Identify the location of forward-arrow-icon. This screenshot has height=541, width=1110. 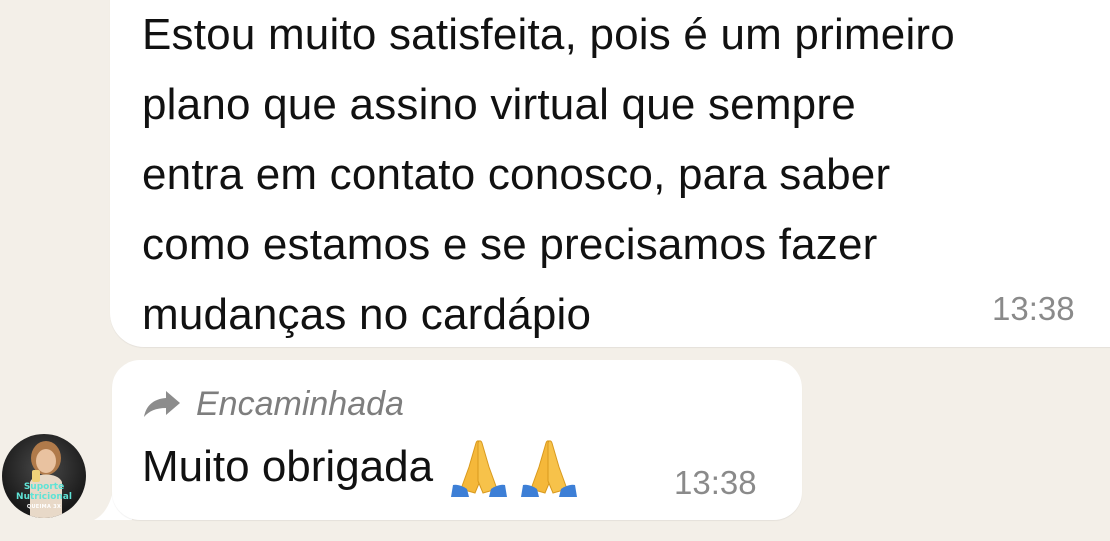
(162, 404).